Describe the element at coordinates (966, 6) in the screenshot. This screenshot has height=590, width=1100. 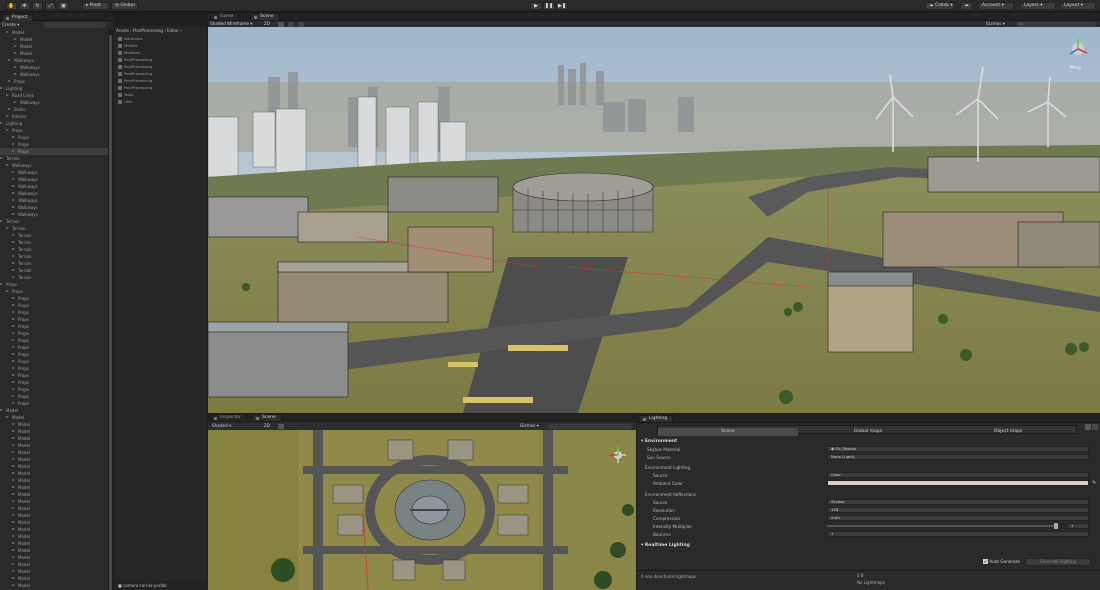
I see `cloud-icon: ☁` at that location.